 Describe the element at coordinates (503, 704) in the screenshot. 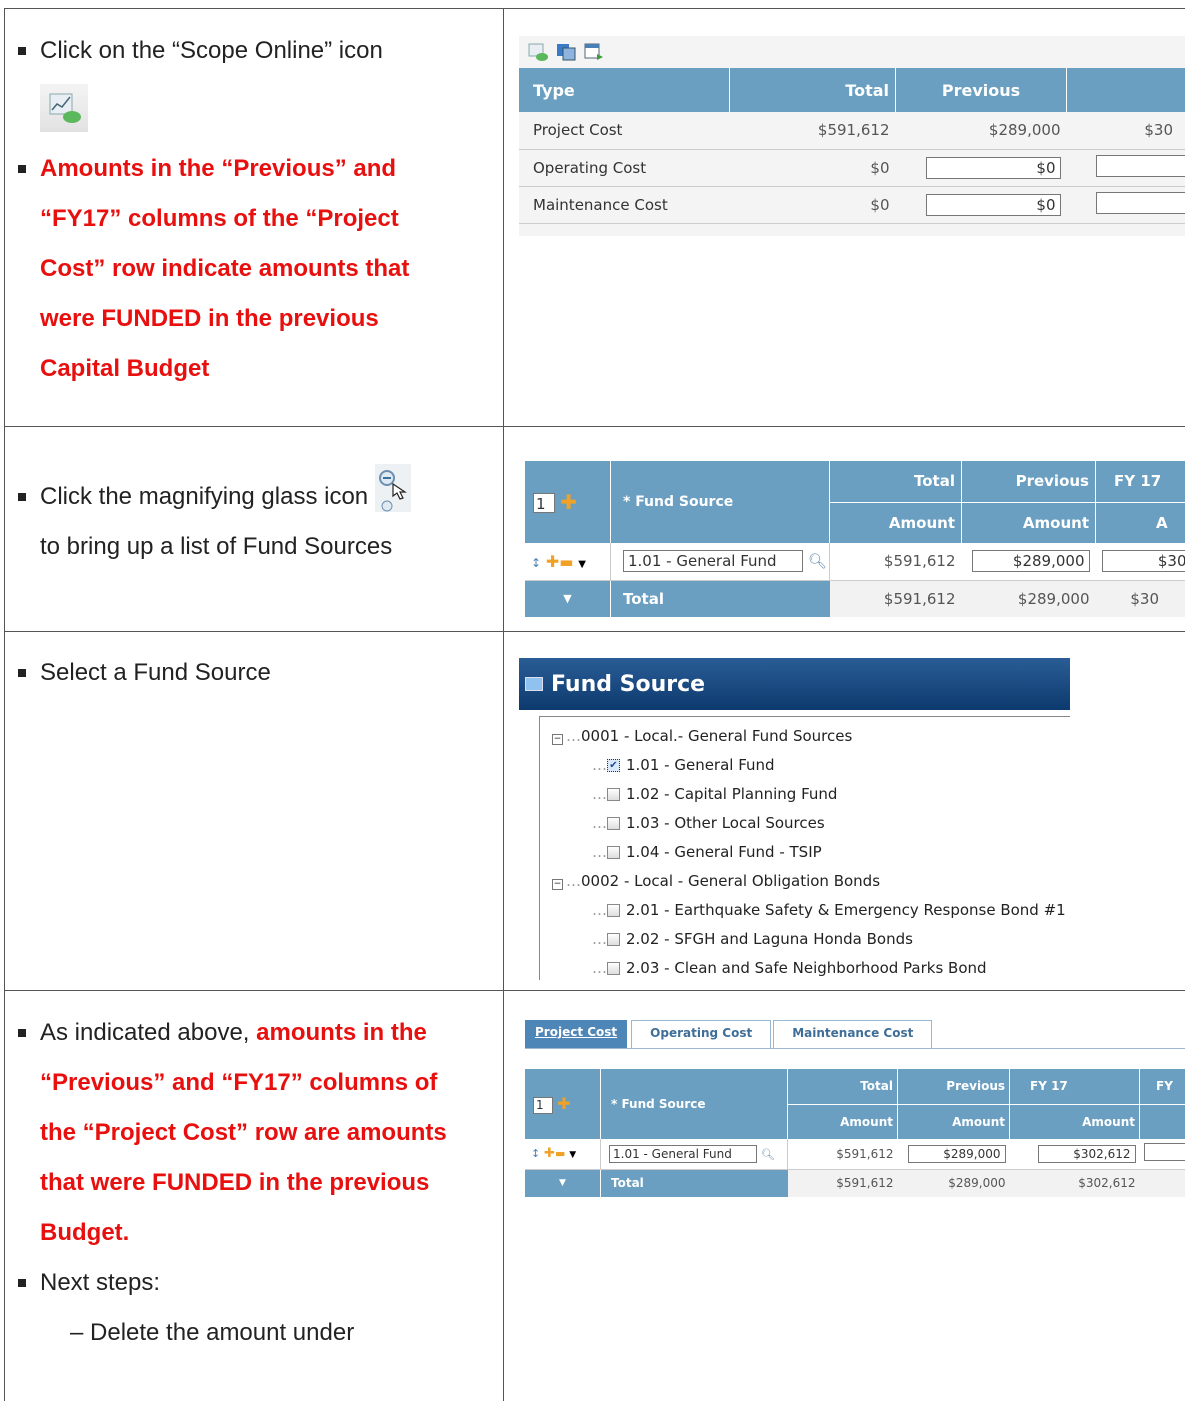

I see `grid-center-divider` at that location.